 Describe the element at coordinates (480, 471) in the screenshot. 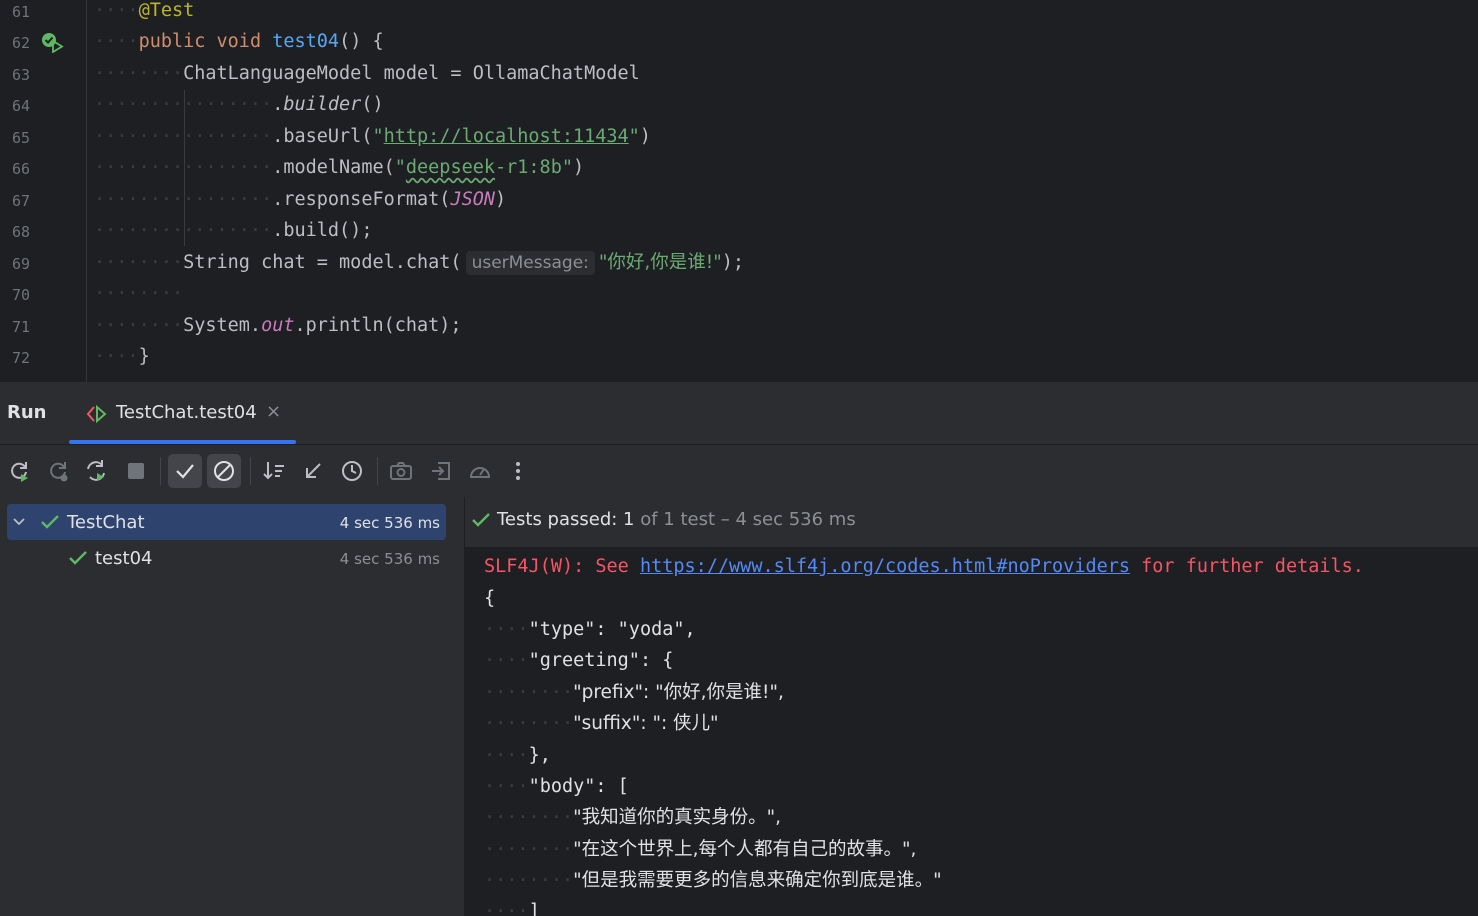

I see `coverage-icon` at that location.